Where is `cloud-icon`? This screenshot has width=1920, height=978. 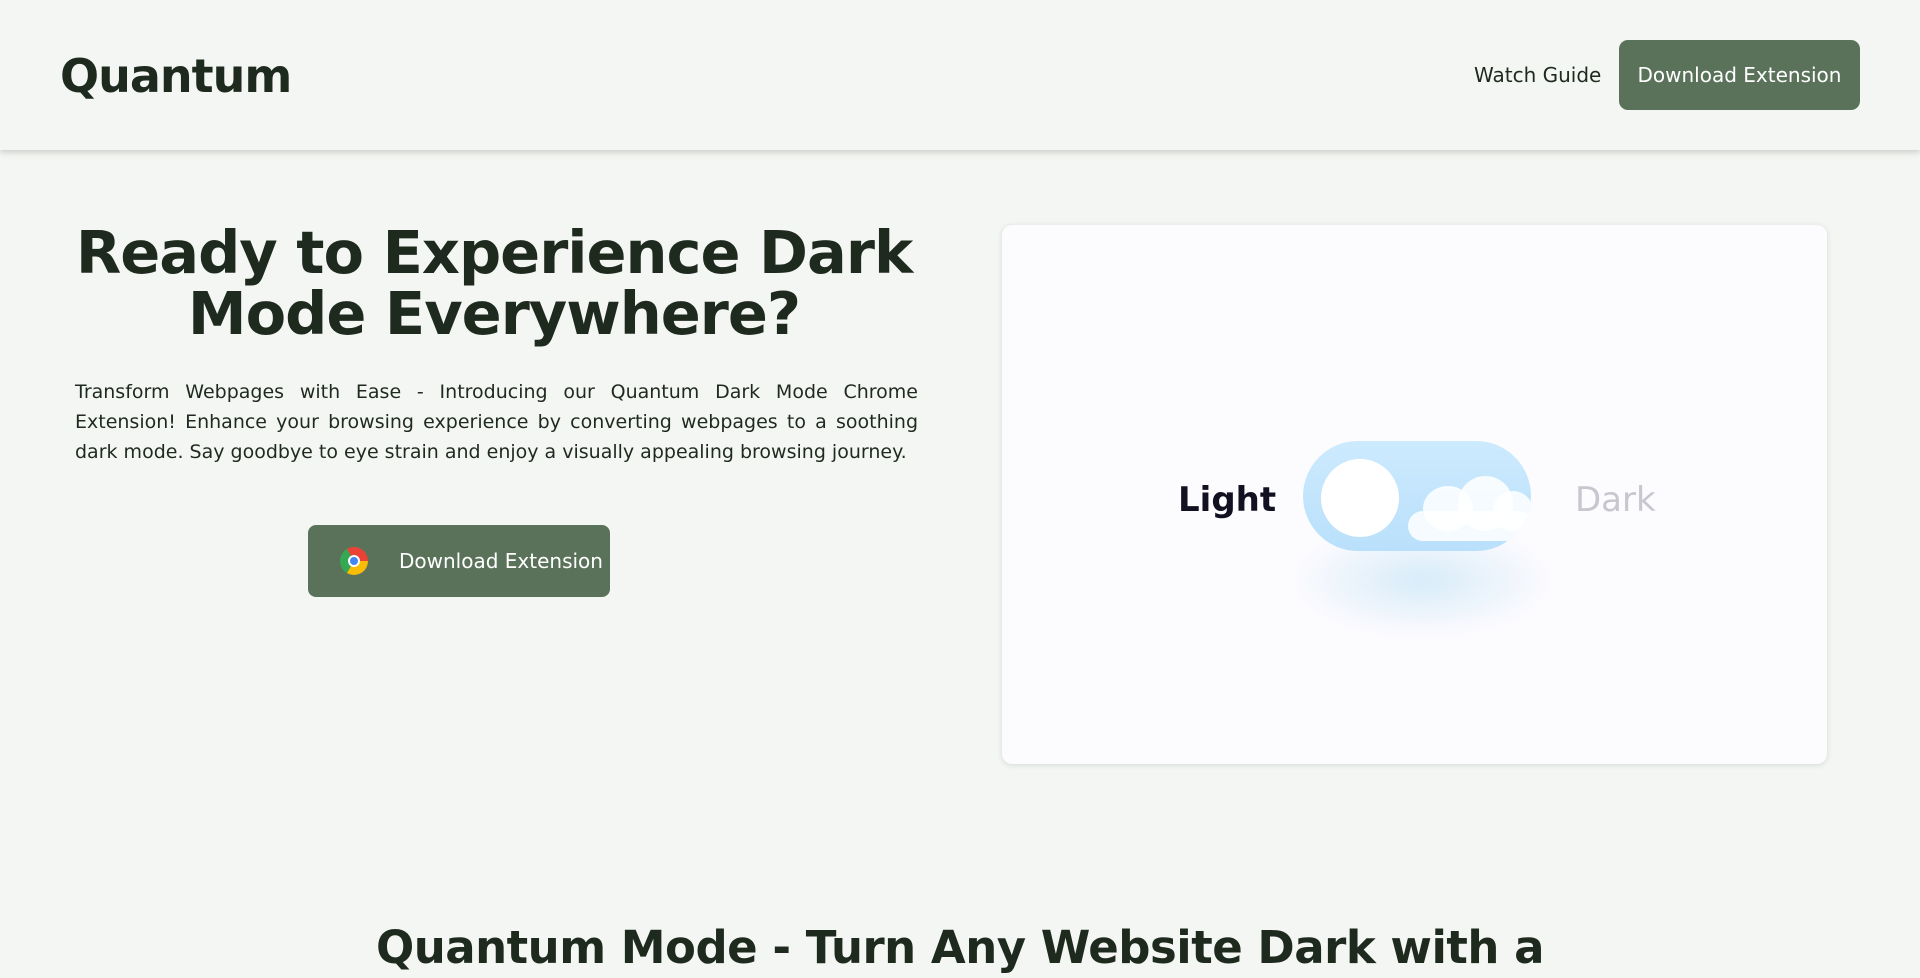 cloud-icon is located at coordinates (1512, 511).